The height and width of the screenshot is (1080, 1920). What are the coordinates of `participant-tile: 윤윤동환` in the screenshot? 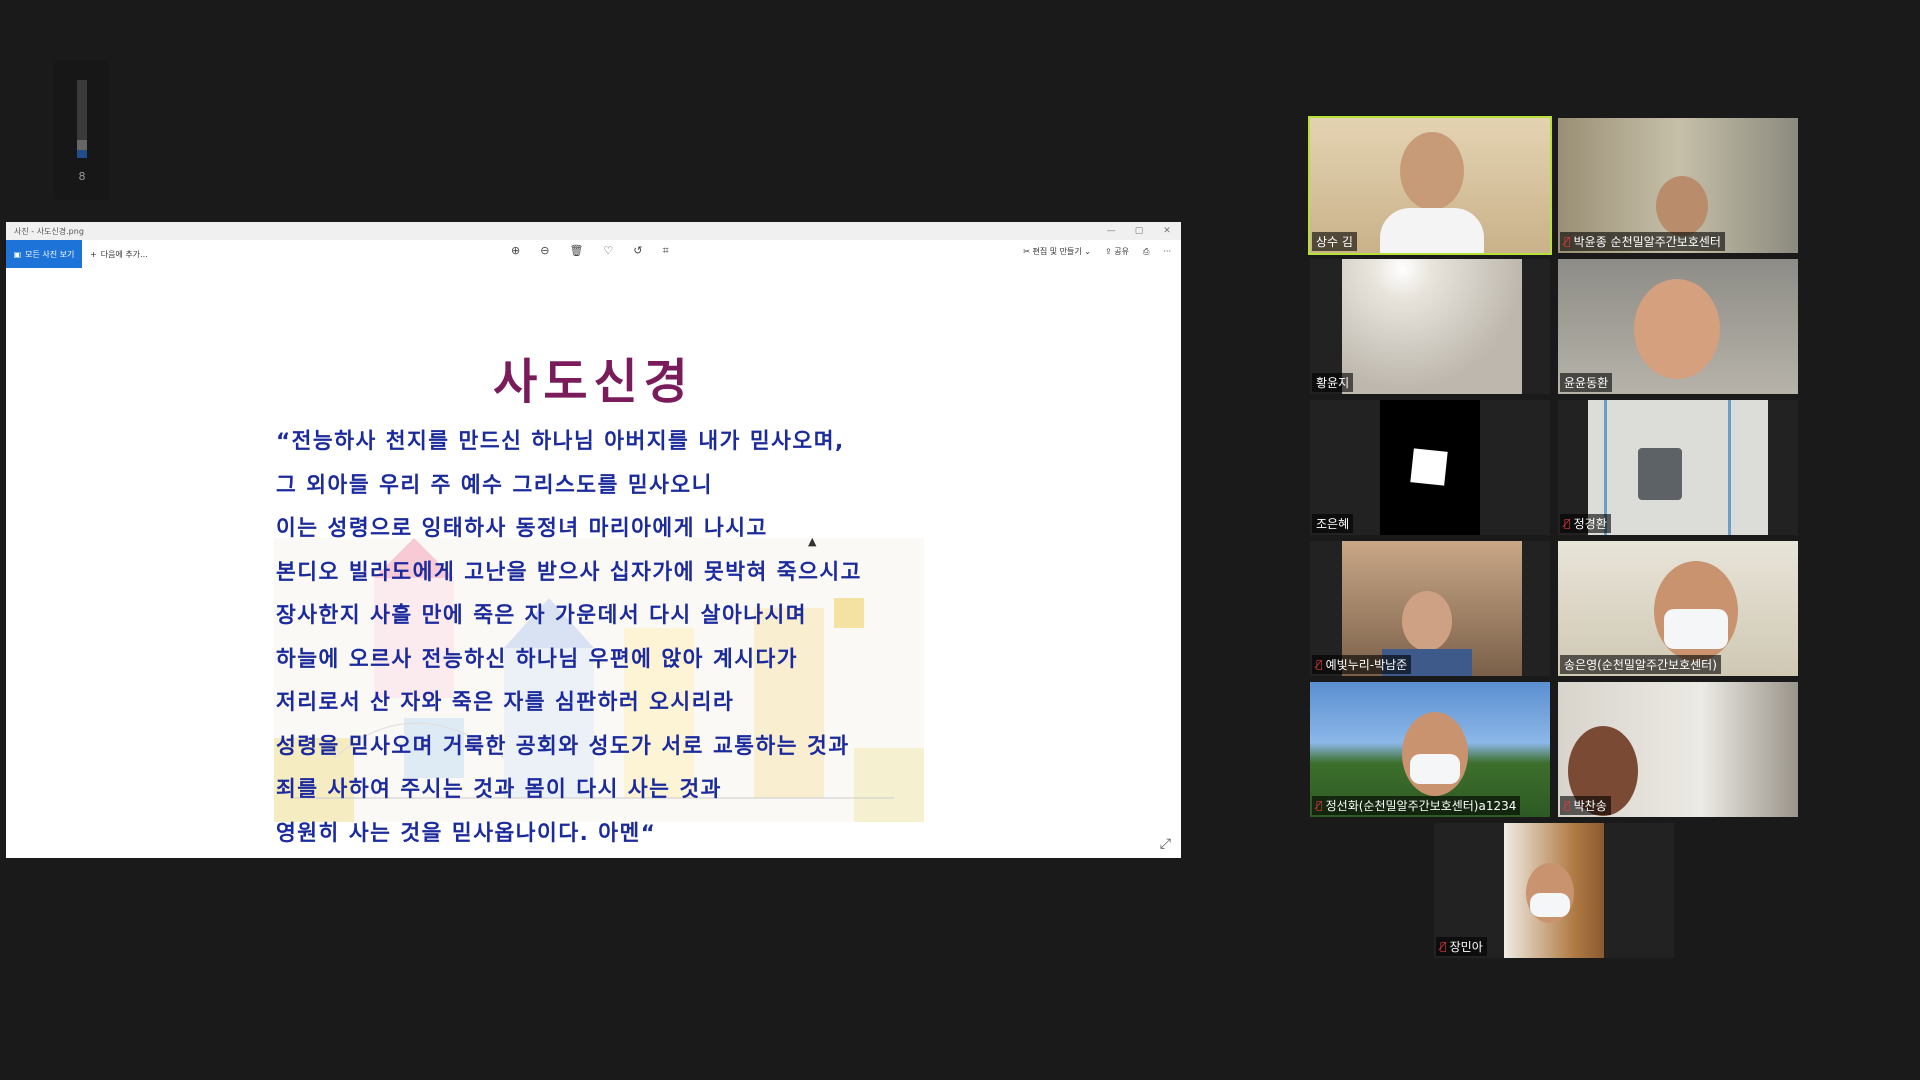 It's located at (1678, 326).